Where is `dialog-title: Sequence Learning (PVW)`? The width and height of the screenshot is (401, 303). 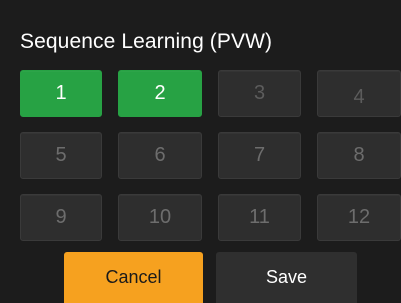
dialog-title: Sequence Learning (PVW) is located at coordinates (146, 41).